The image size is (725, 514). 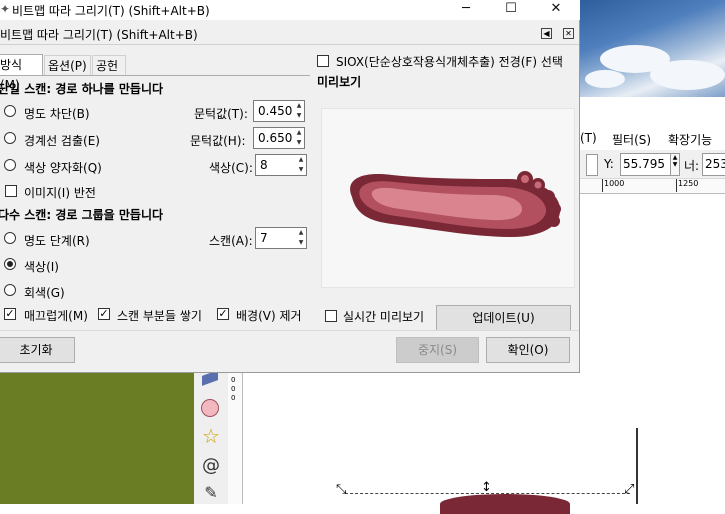 I want to click on panel-close-icon: ✕, so click(x=568, y=33).